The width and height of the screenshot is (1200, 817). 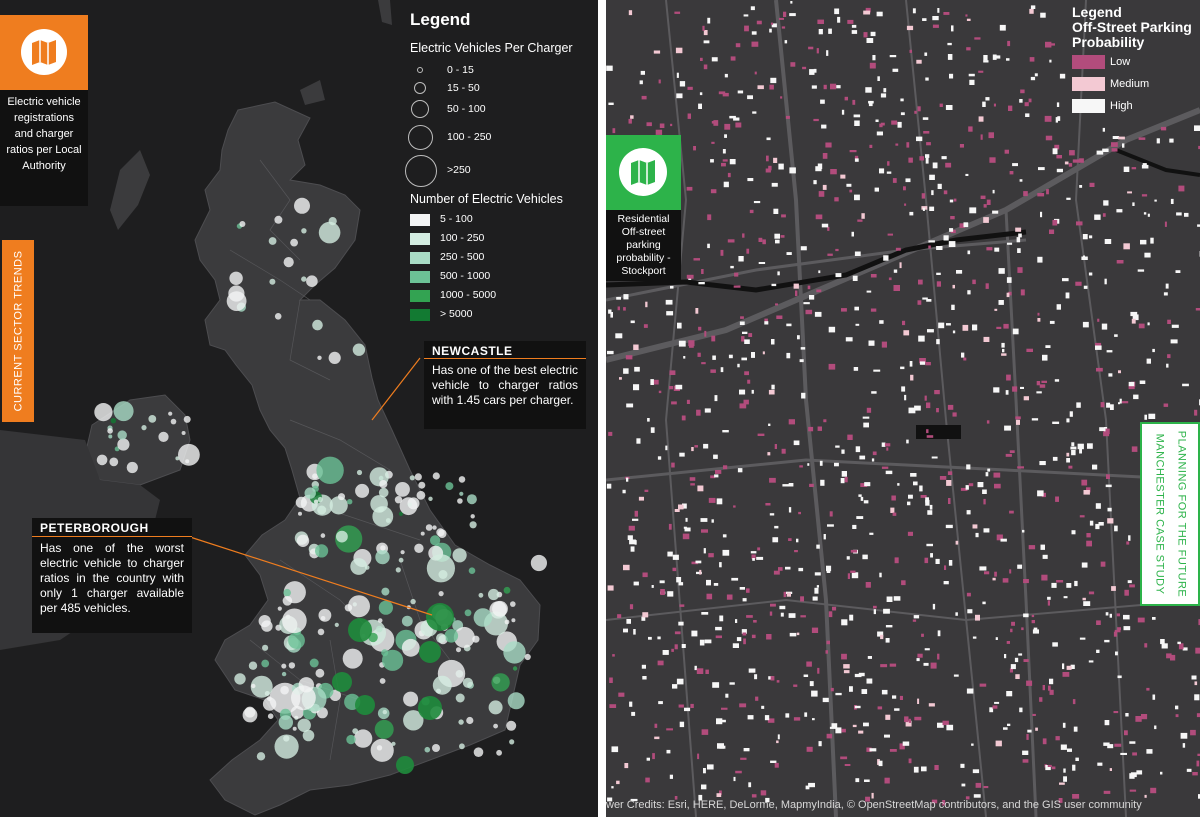 I want to click on newcastle-leader, so click(x=396, y=389).